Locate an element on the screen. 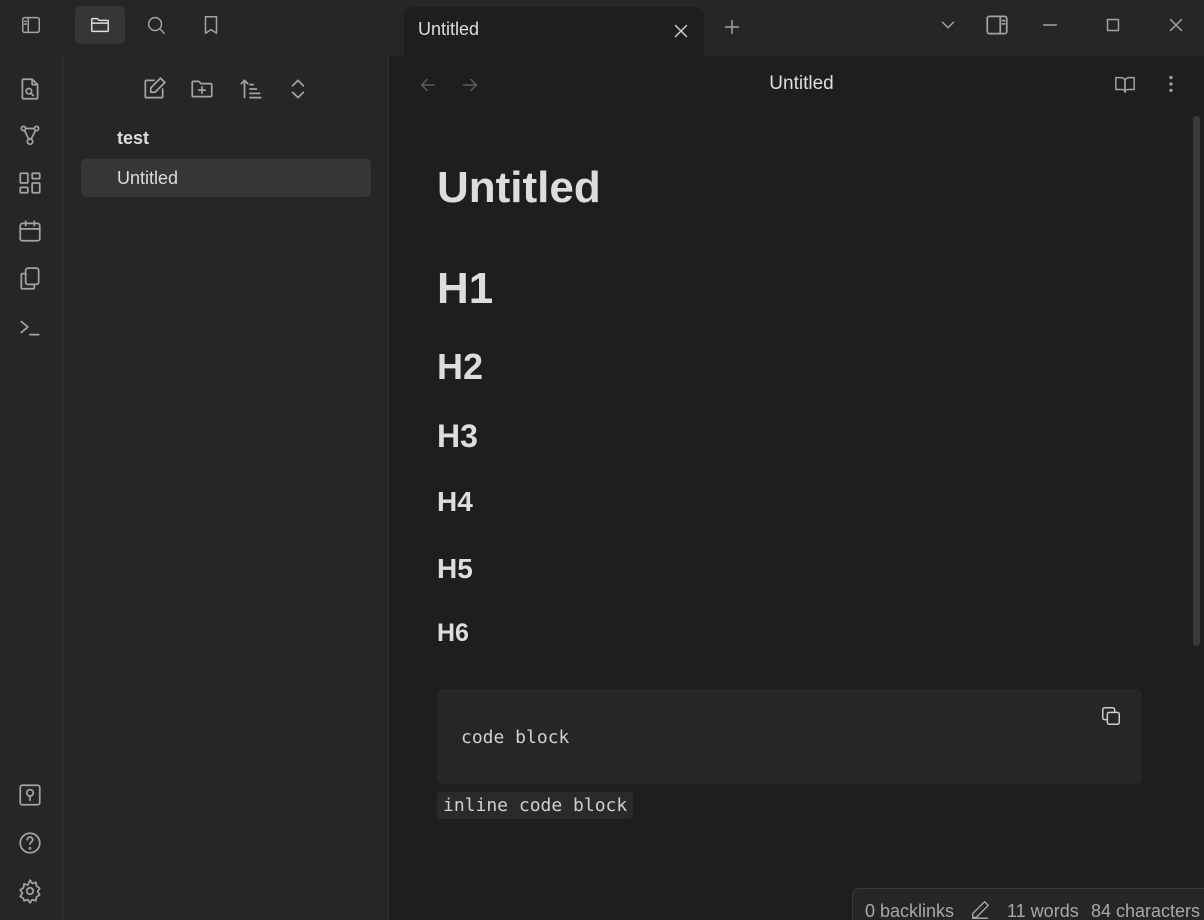  left-sidebar-toggle is located at coordinates (31, 25).